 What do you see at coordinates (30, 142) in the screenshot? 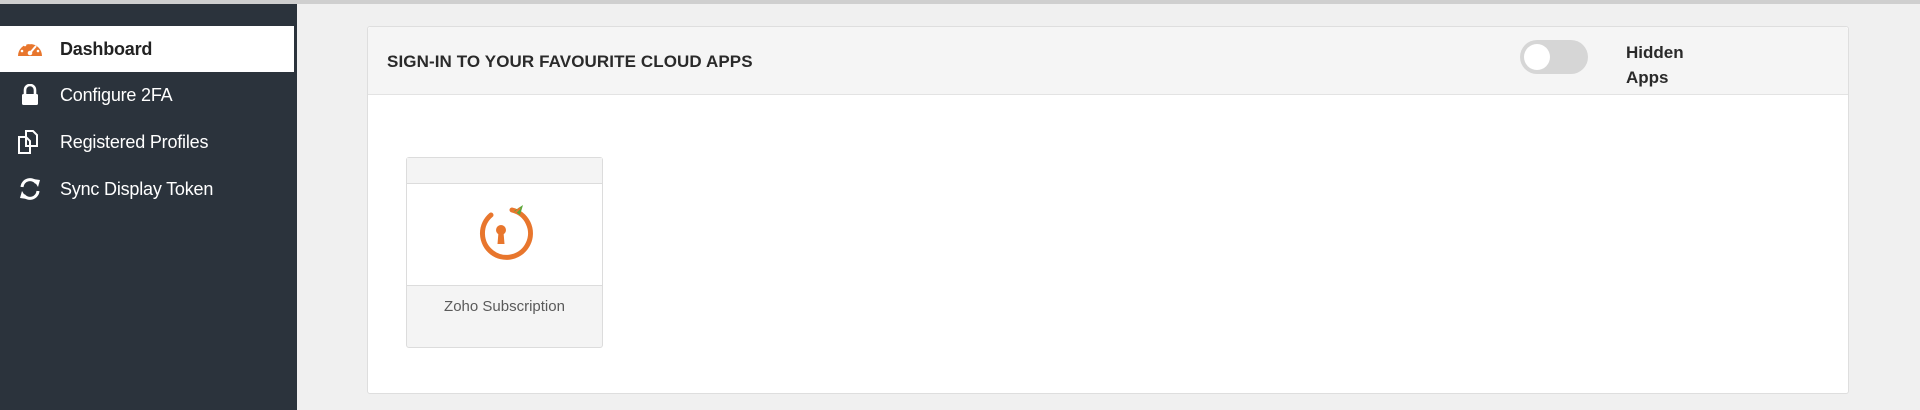
I see `copy-documents-icon` at bounding box center [30, 142].